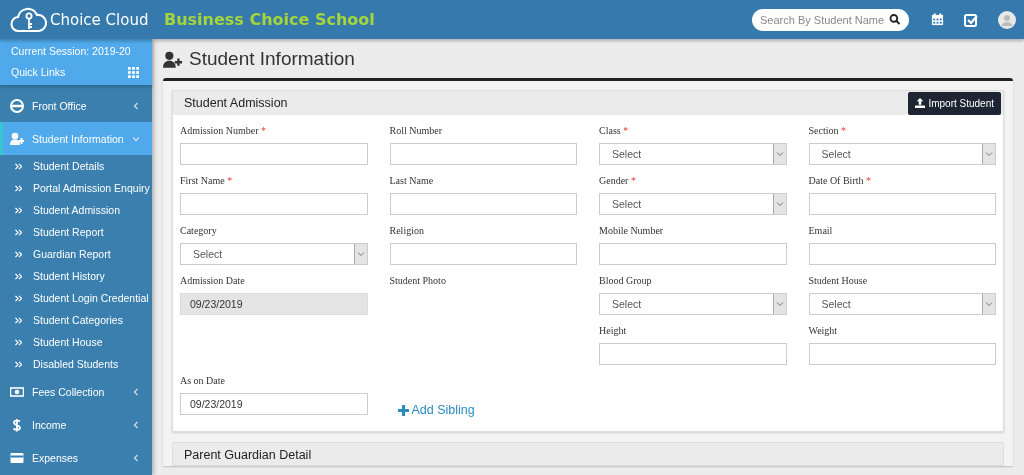 The image size is (1024, 475). I want to click on page-title: Student Information, so click(272, 59).